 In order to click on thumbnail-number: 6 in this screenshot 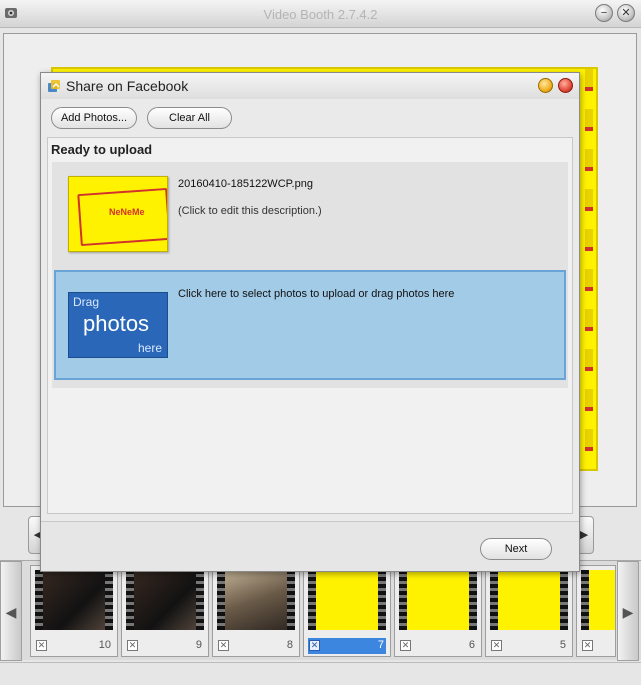, I will do `click(471, 645)`.